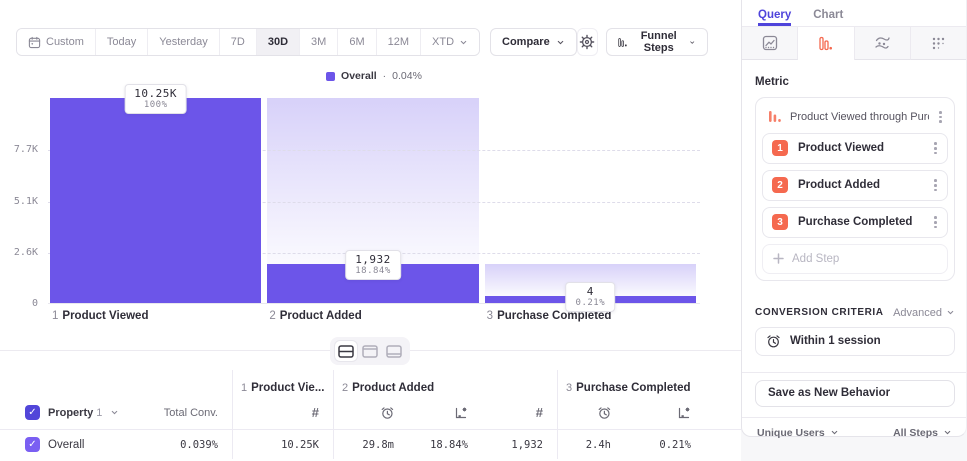 Image resolution: width=967 pixels, height=461 pixels. I want to click on group-name: Product Added, so click(393, 388).